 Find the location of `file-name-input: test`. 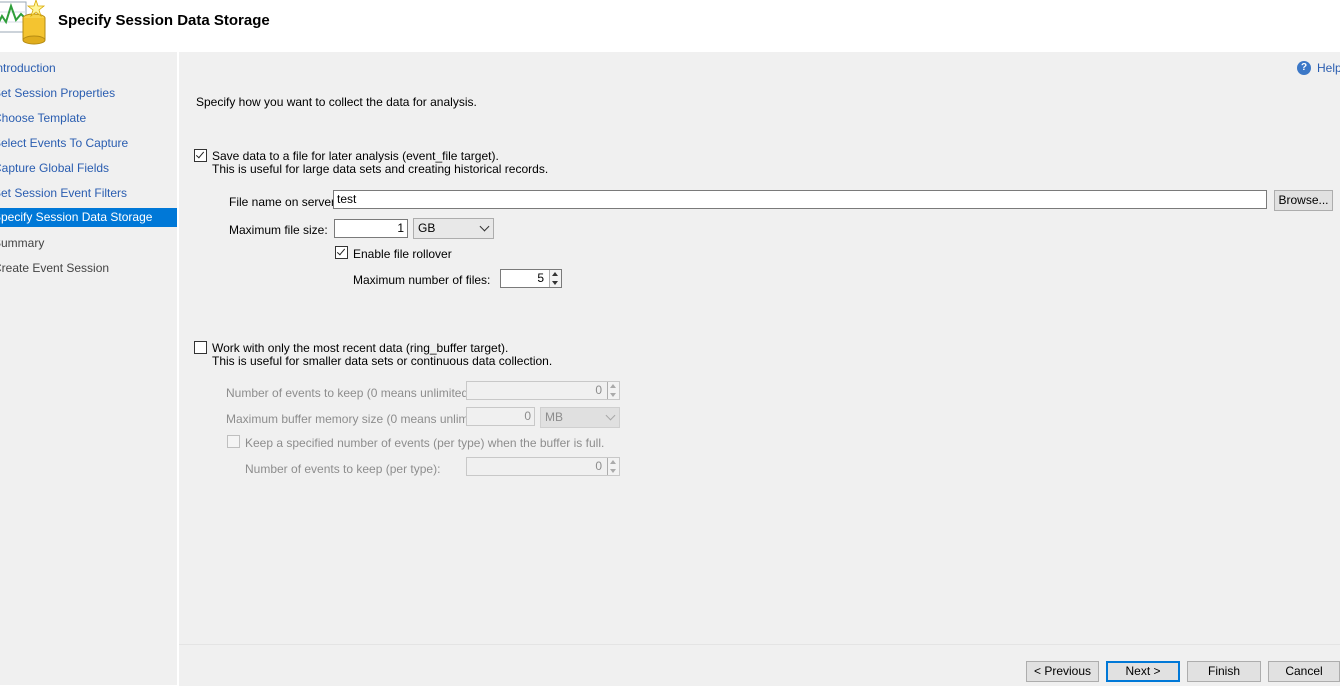

file-name-input: test is located at coordinates (800, 199).